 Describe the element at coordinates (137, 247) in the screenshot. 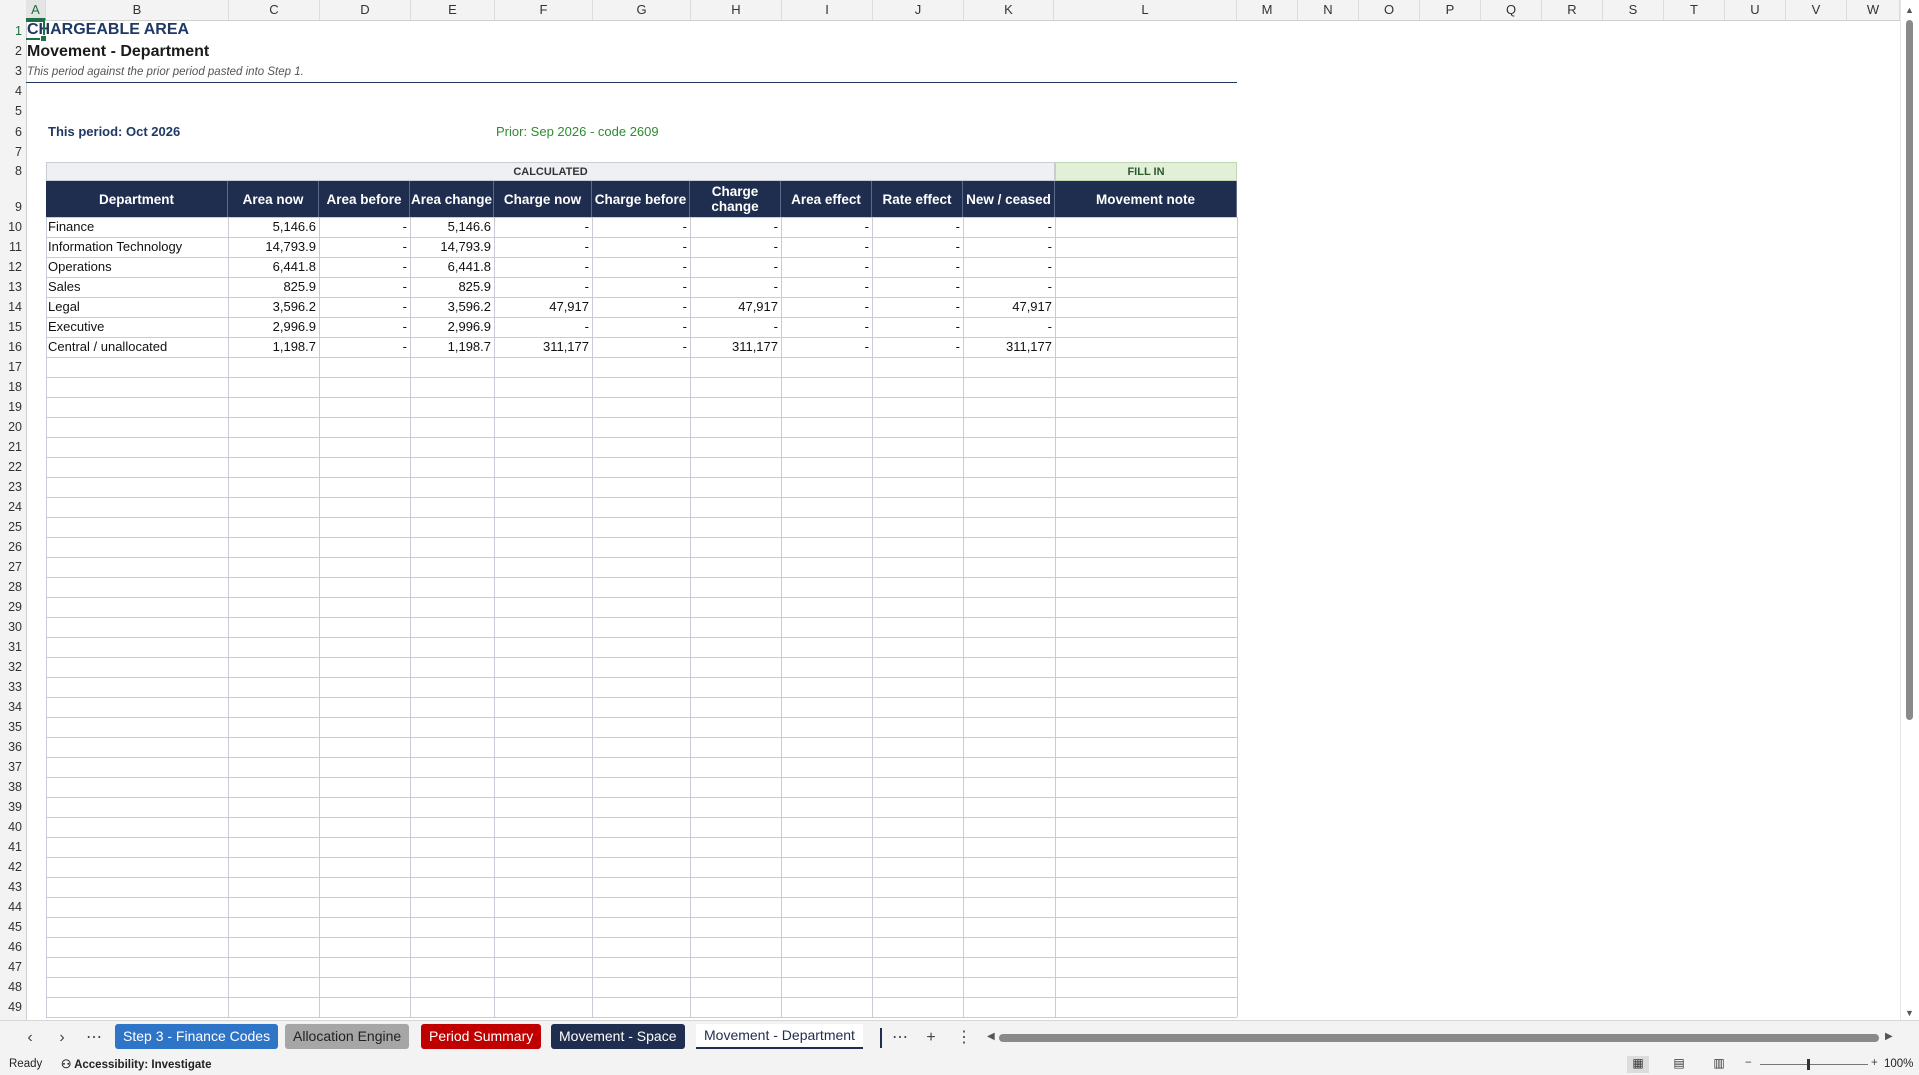

I see `department-cell: Information Technology` at that location.